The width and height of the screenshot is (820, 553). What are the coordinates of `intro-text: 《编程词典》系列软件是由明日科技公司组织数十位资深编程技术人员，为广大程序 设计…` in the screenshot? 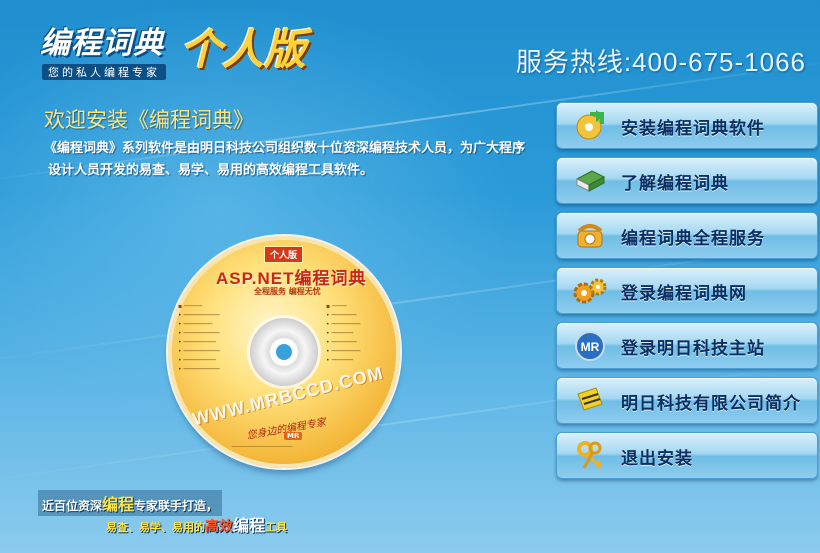 It's located at (289, 160).